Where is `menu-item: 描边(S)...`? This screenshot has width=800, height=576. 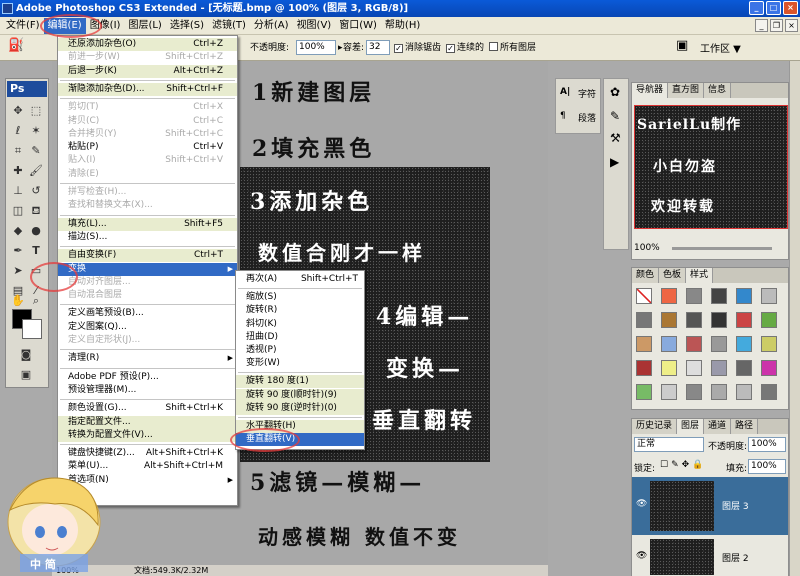 menu-item: 描边(S)... is located at coordinates (147, 237).